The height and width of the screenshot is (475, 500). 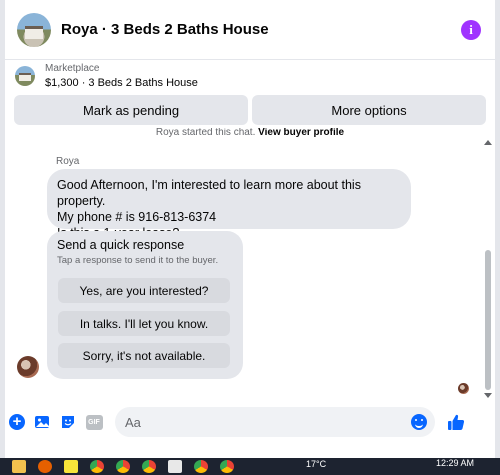 I want to click on more-options-button: More options, so click(x=369, y=110).